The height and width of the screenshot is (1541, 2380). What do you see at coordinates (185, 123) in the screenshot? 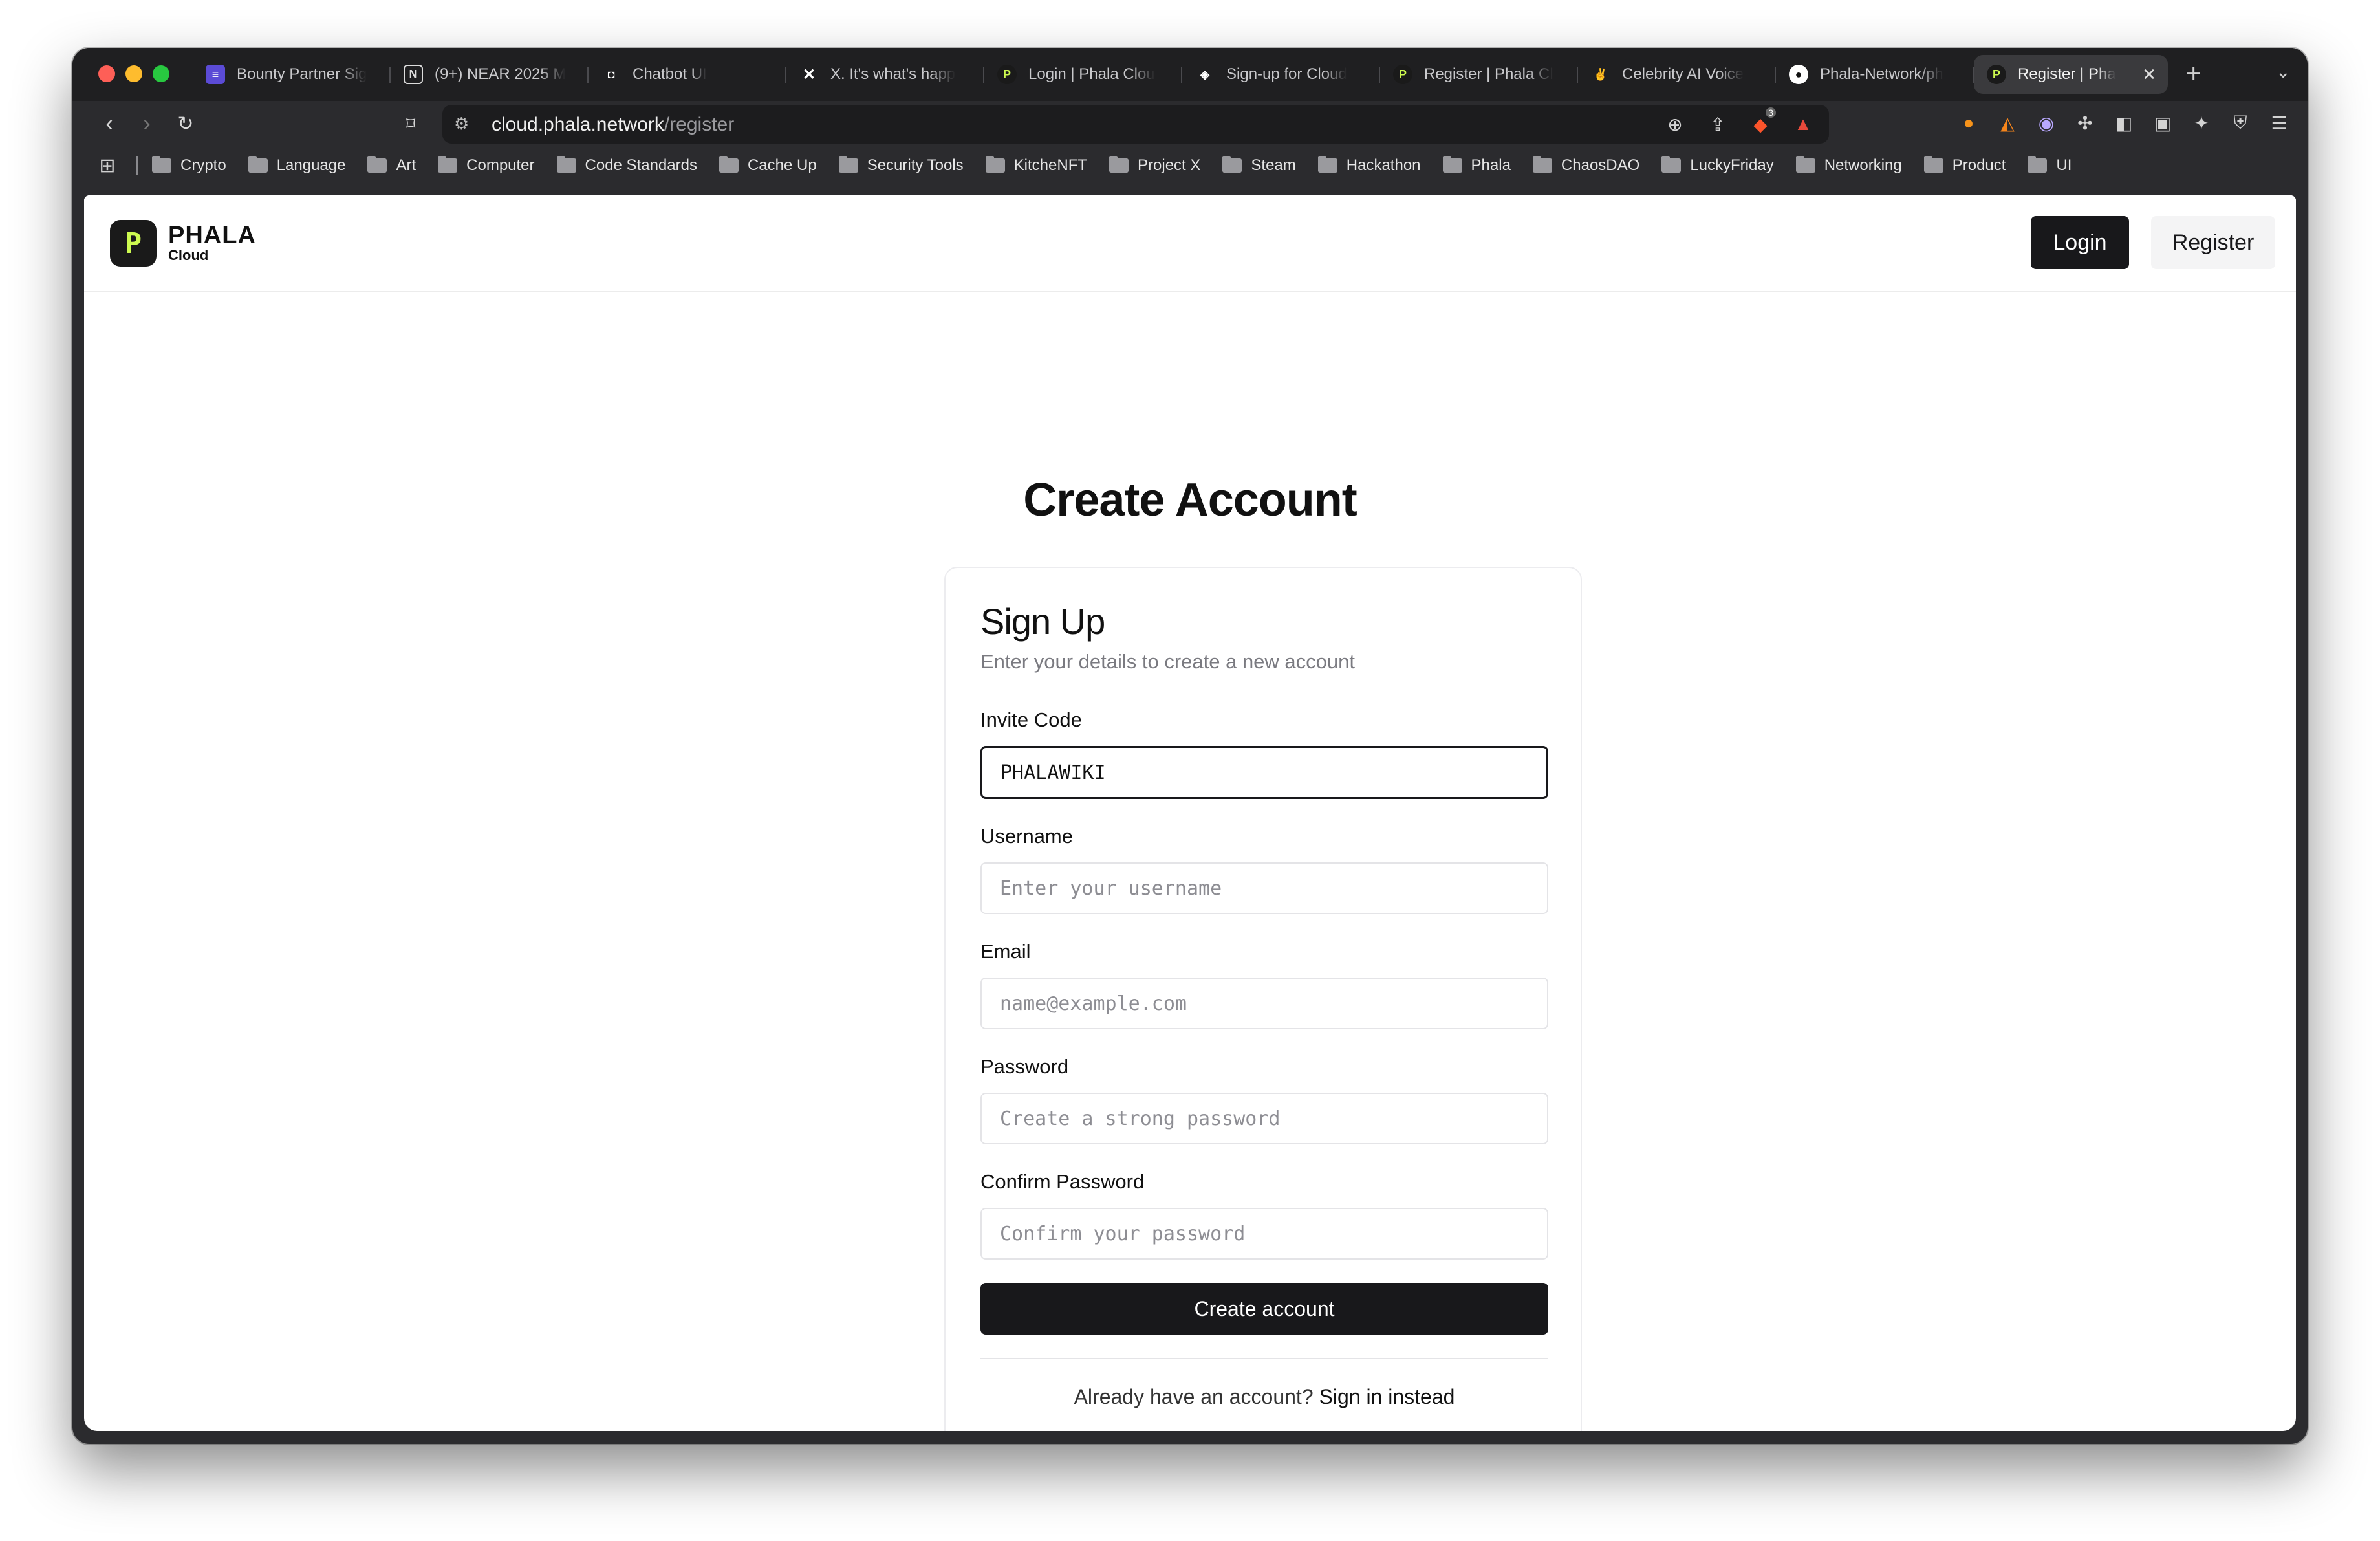
I see `reload-icon: ↻` at bounding box center [185, 123].